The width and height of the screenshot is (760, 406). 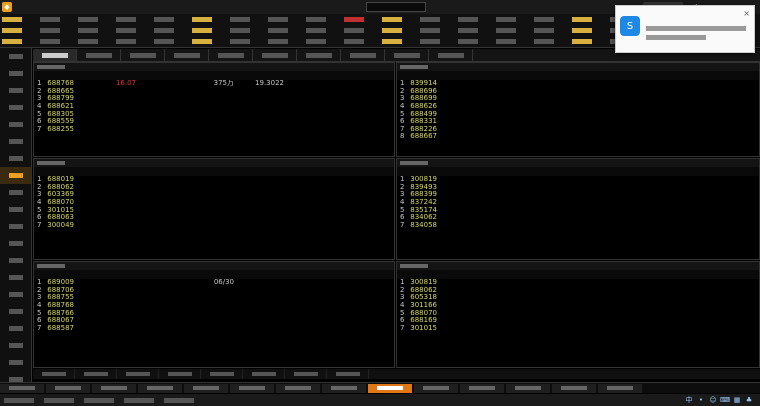 I want to click on table-row: 6 688559, so click(x=214, y=122).